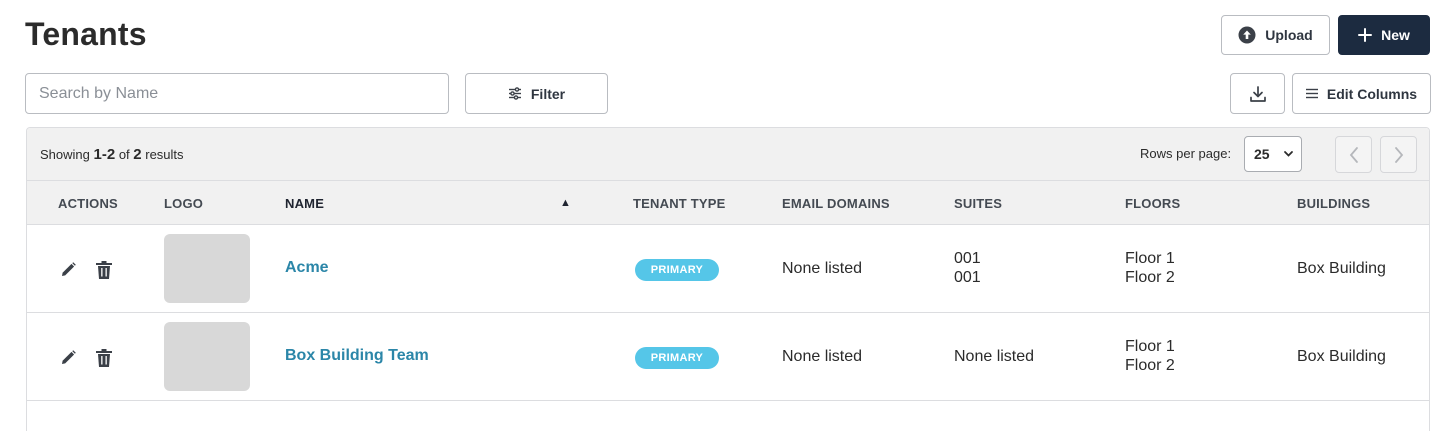 The height and width of the screenshot is (431, 1447). Describe the element at coordinates (836, 203) in the screenshot. I see `column-header-email-domains: EMAIL DOMAINS` at that location.